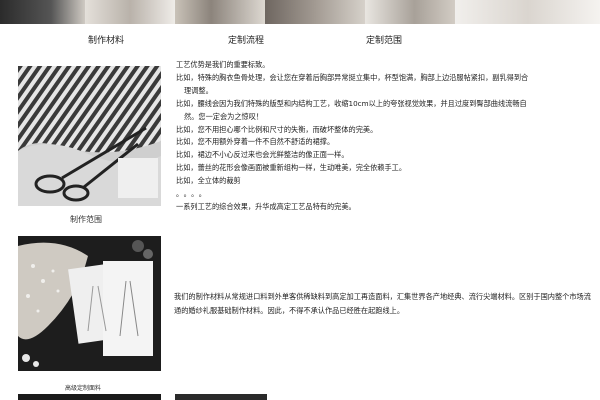 The width and height of the screenshot is (600, 400). Describe the element at coordinates (277, 129) in the screenshot. I see `text-line: 比如，您不用担心哪个比例和尺寸的失衡，而破坏整体的完美。` at that location.